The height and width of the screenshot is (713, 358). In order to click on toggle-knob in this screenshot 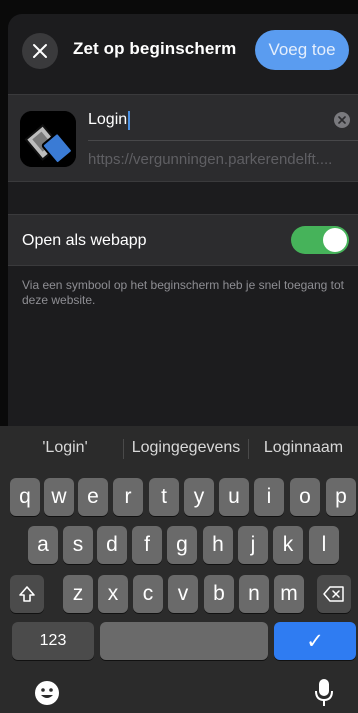, I will do `click(335, 240)`.